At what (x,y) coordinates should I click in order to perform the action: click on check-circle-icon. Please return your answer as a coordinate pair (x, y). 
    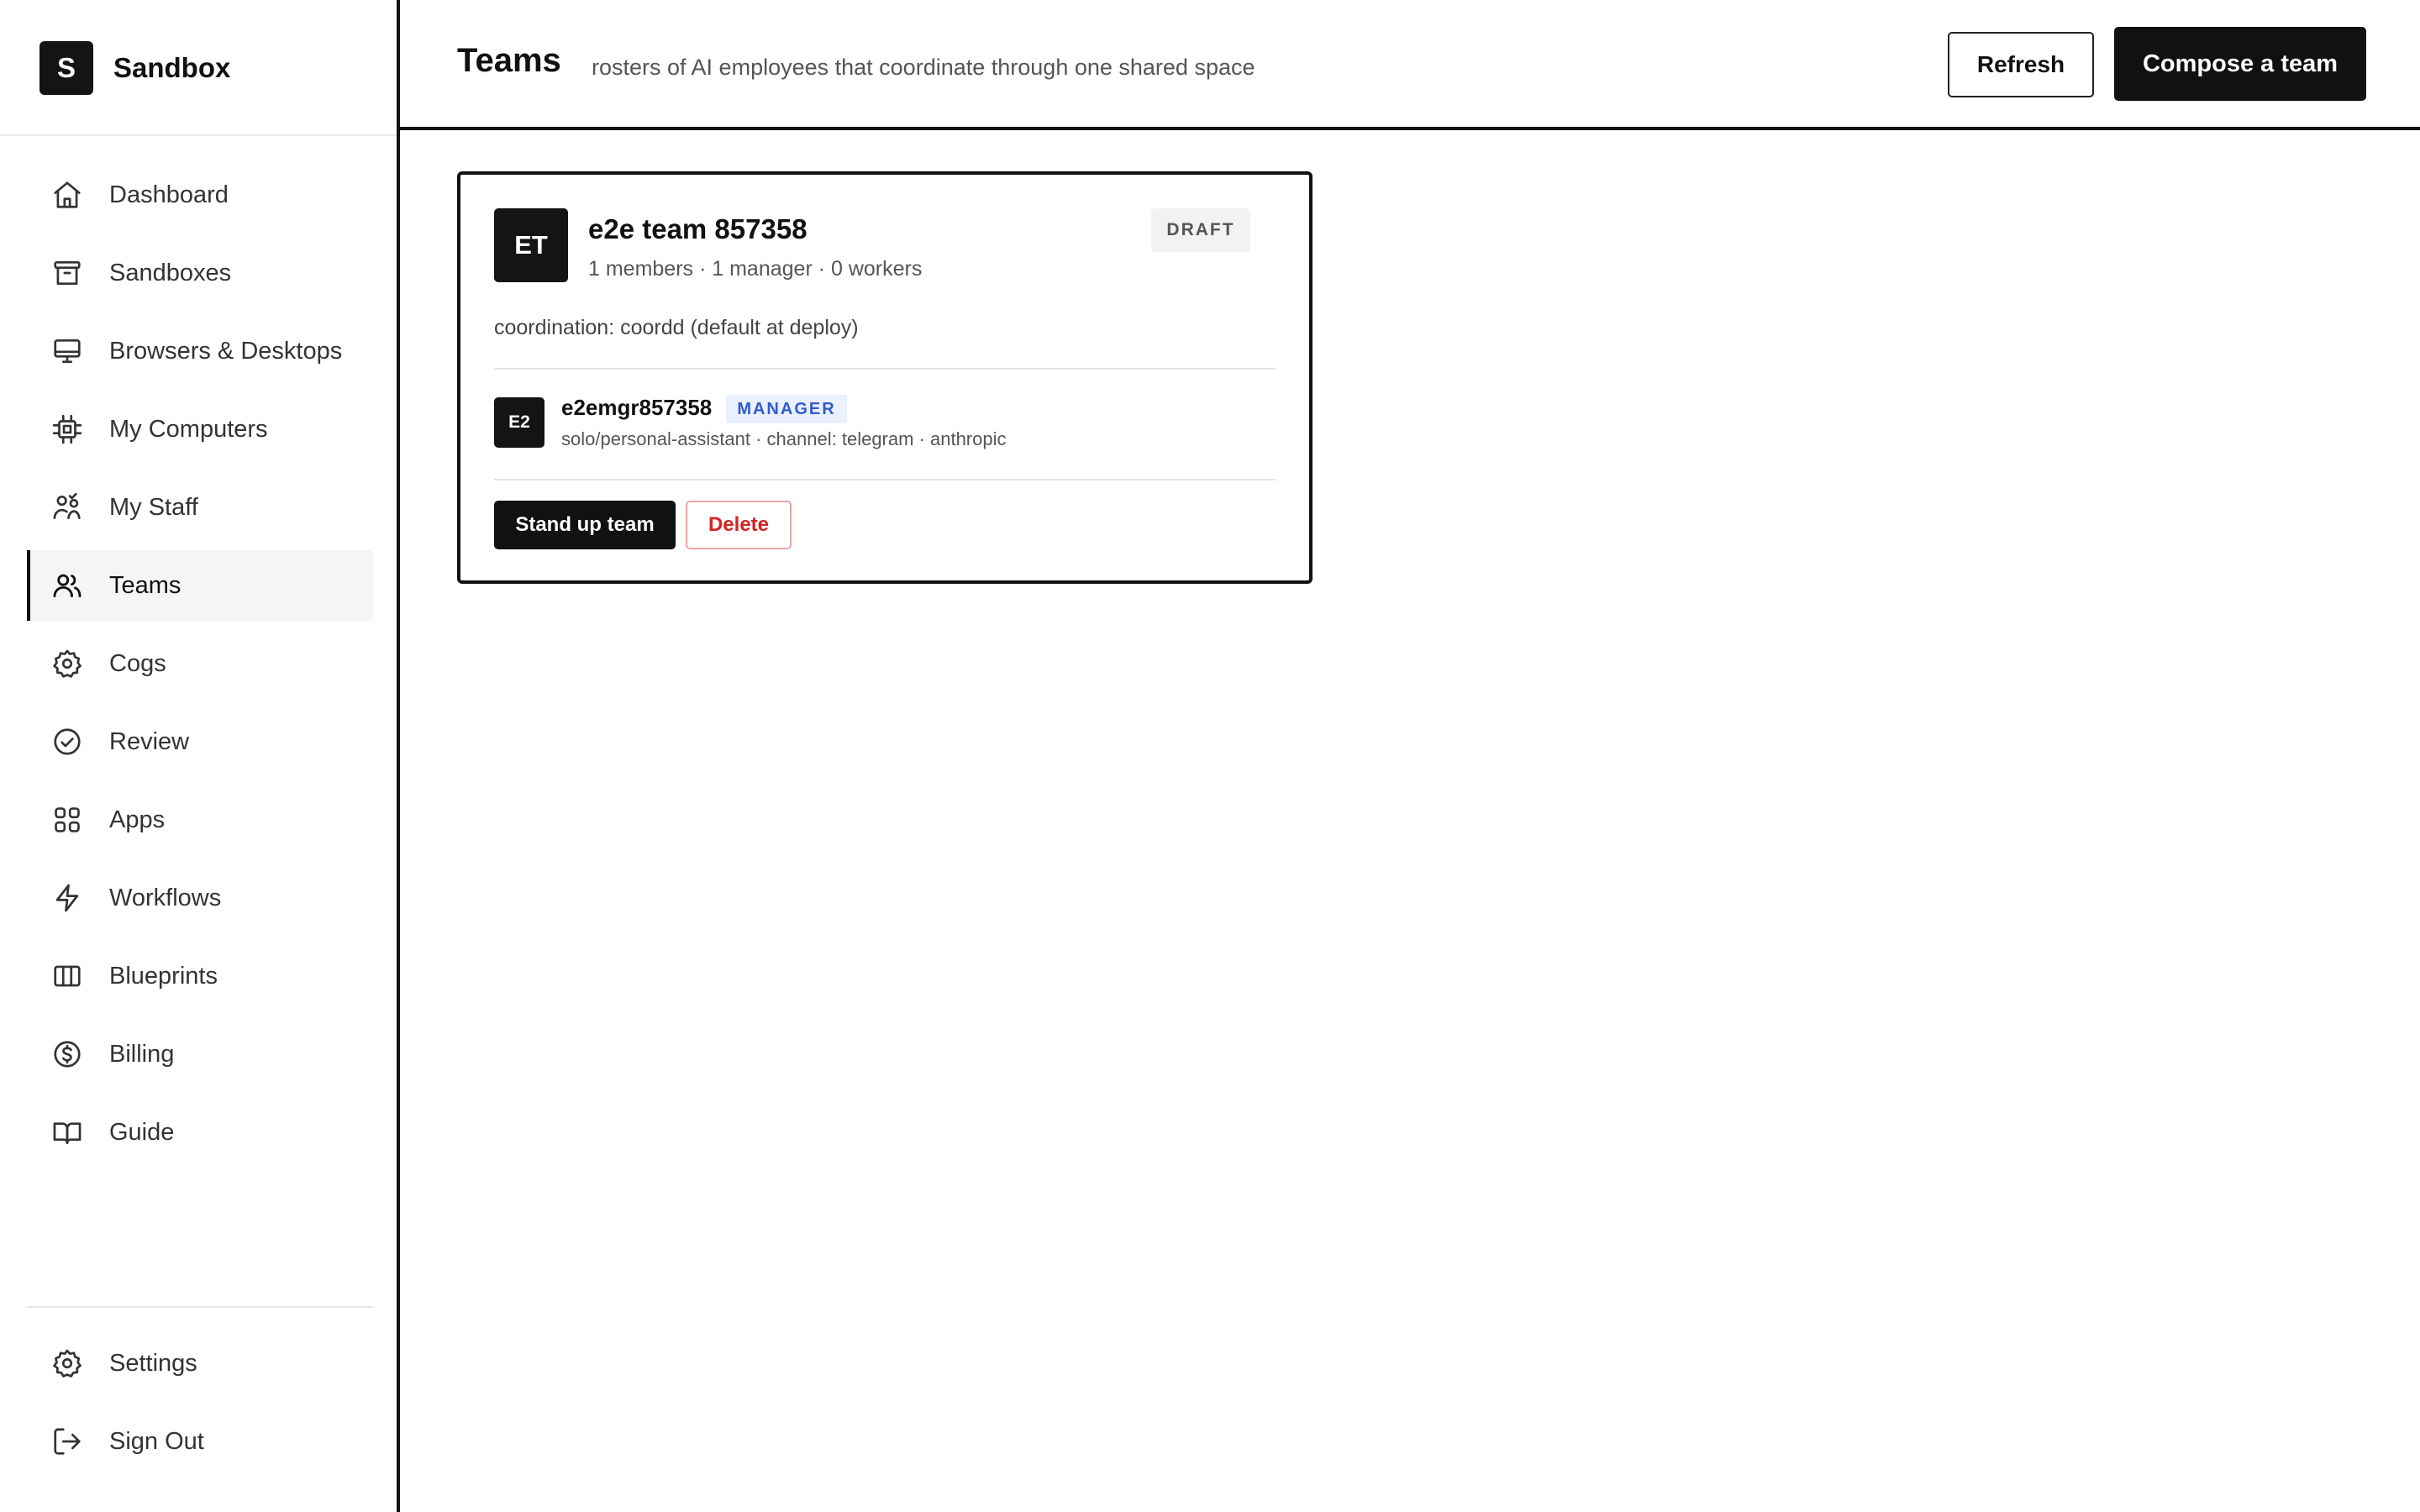
    Looking at the image, I should click on (67, 742).